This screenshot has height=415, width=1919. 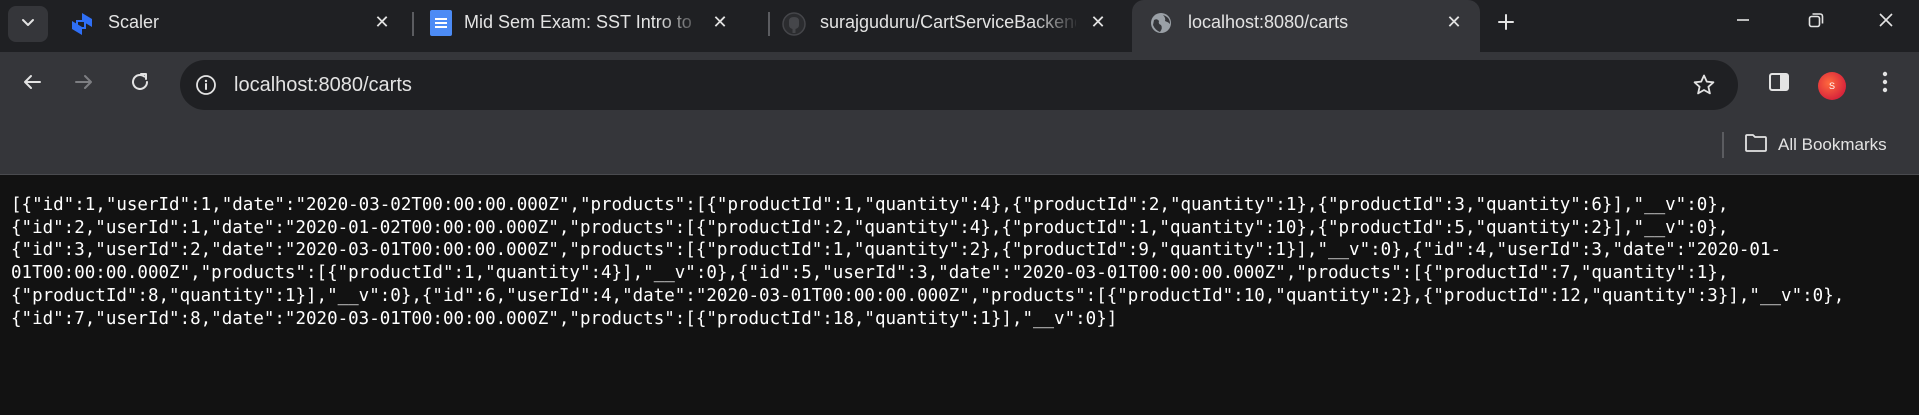 What do you see at coordinates (591, 22) in the screenshot?
I see `tab-mid-sem-exam: Mid Sem Exam: SST Intro to Backend ✕` at bounding box center [591, 22].